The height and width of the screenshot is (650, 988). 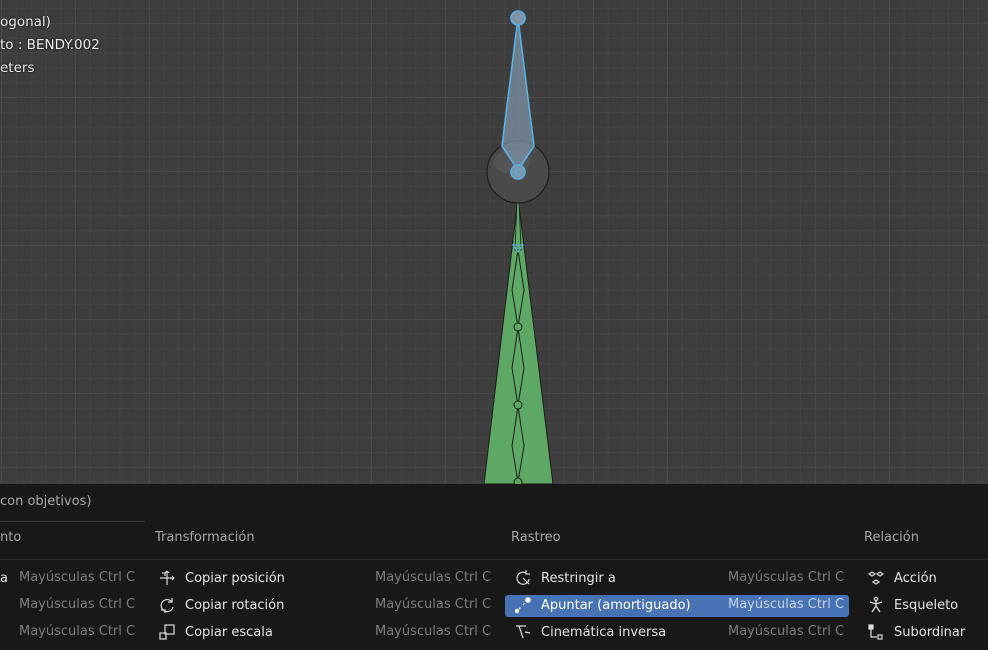 What do you see at coordinates (891, 537) in the screenshot?
I see `column-header-relationship: Relación` at bounding box center [891, 537].